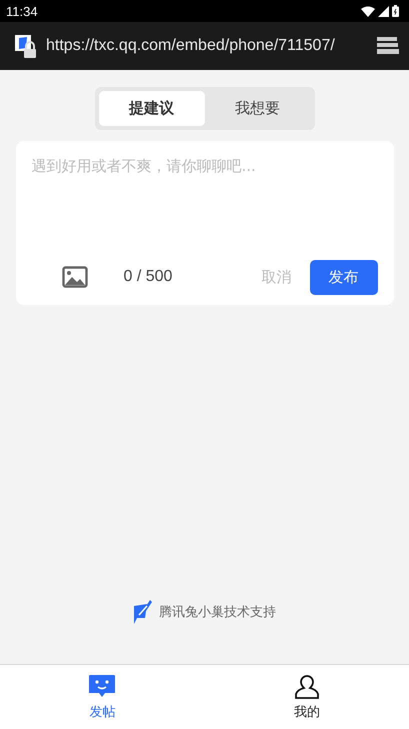 This screenshot has width=409, height=729. Describe the element at coordinates (306, 687) in the screenshot. I see `person-icon` at that location.